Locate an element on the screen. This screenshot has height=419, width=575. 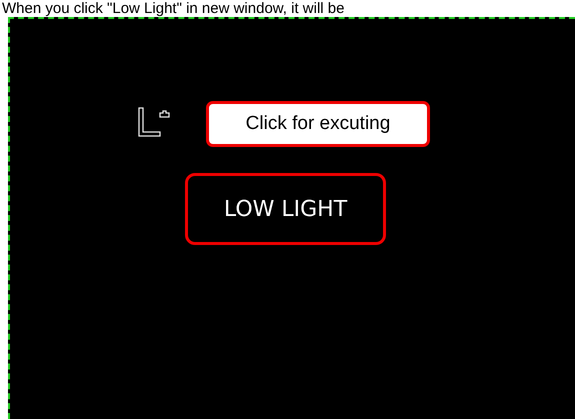
instruction-text: When you click "Low Light" in new window, it will be is located at coordinates (172, 8).